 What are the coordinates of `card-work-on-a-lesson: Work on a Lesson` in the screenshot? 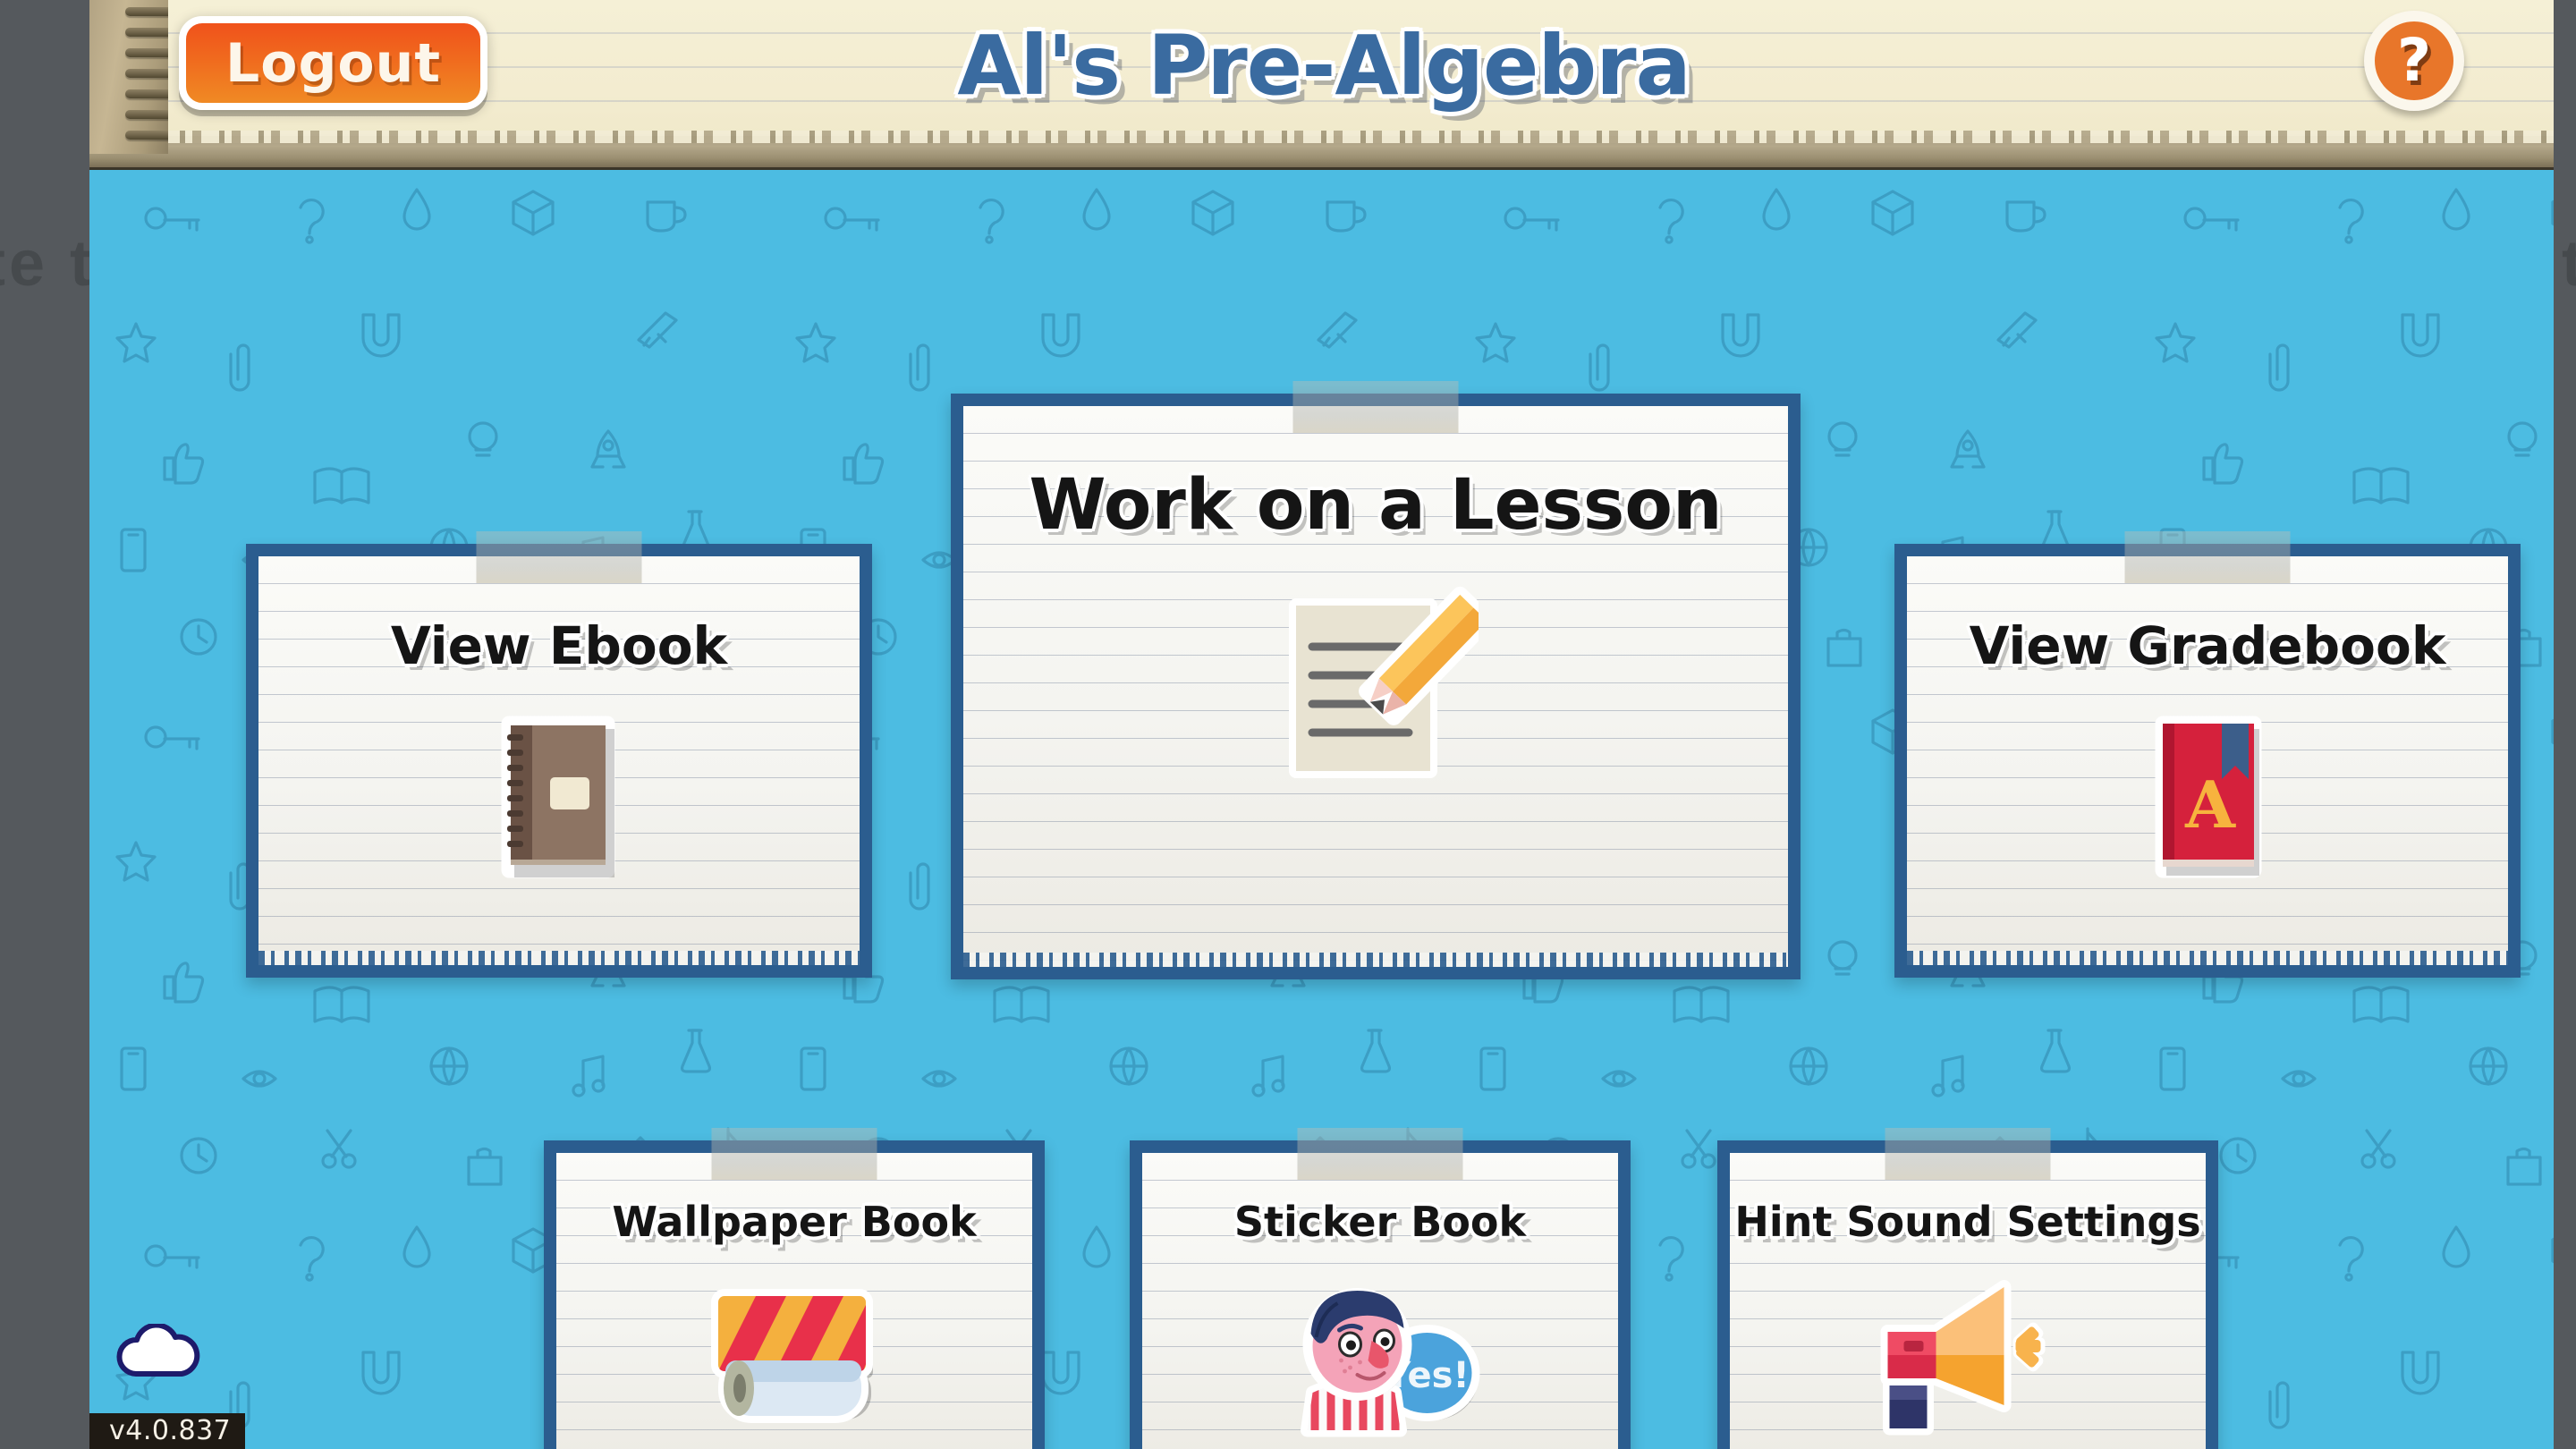 It's located at (1376, 680).